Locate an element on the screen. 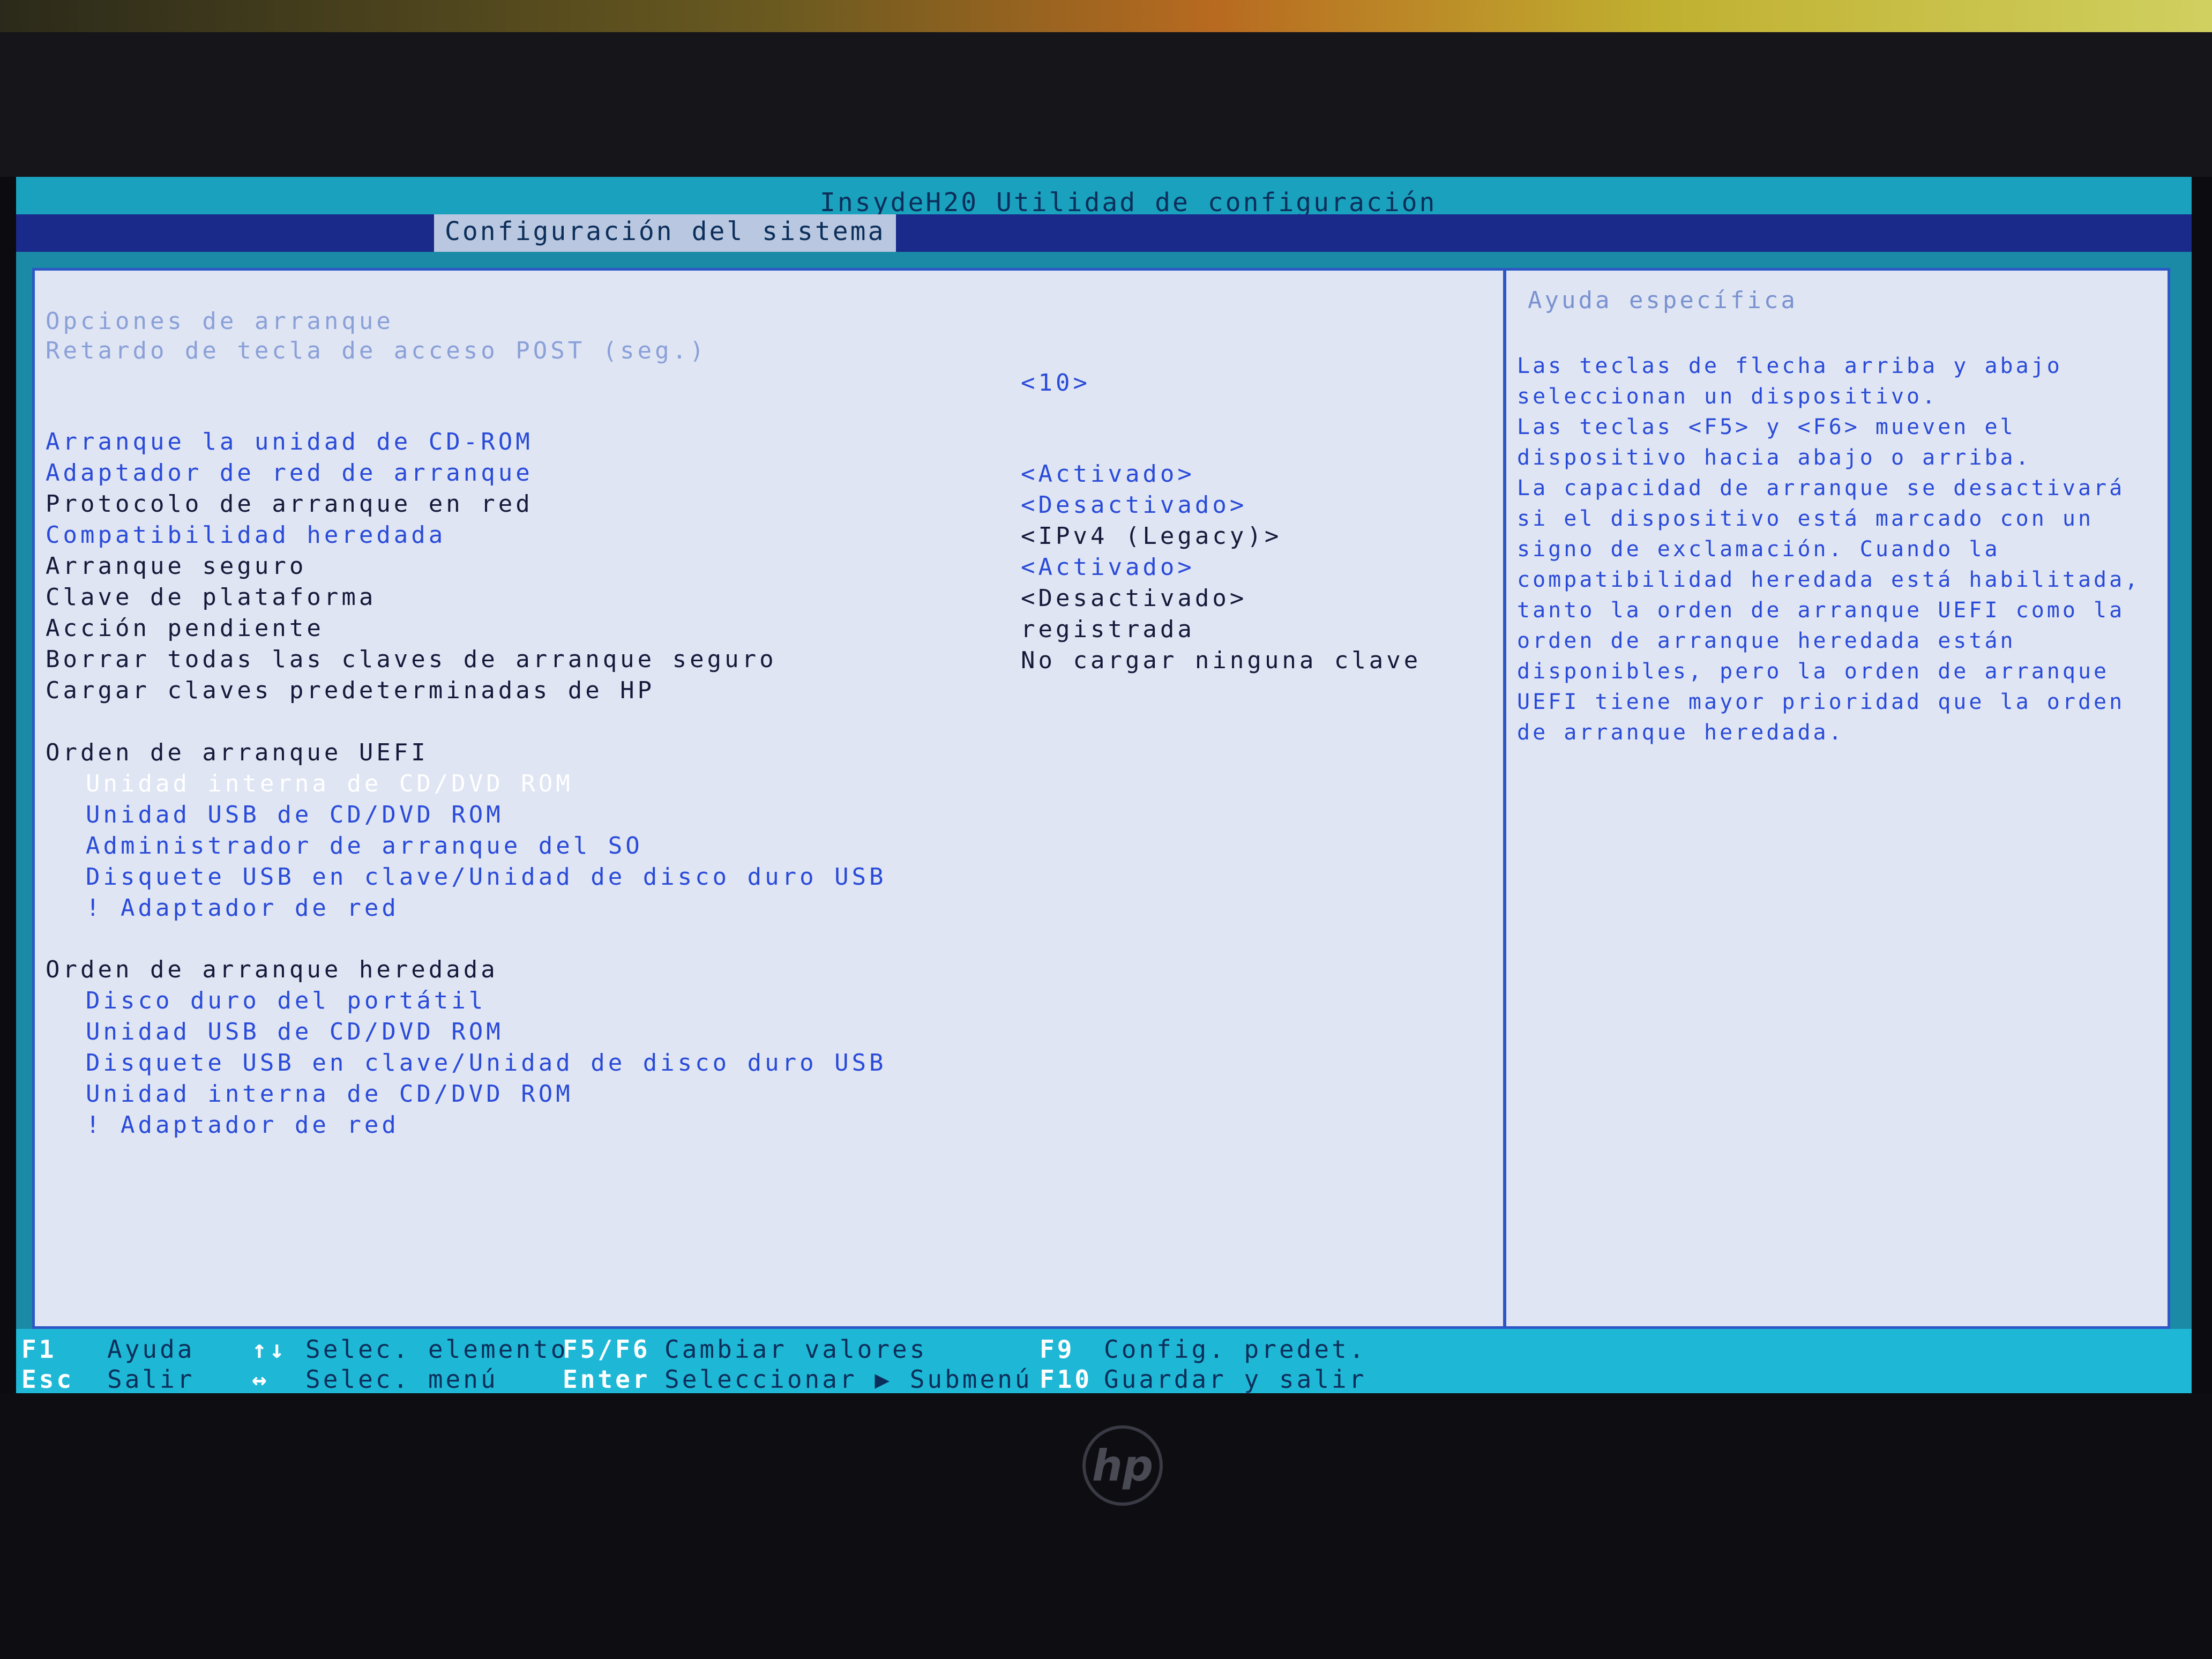 This screenshot has height=1659, width=2212. setting-platform-key: Clave de plataforma registrada is located at coordinates (619, 596).